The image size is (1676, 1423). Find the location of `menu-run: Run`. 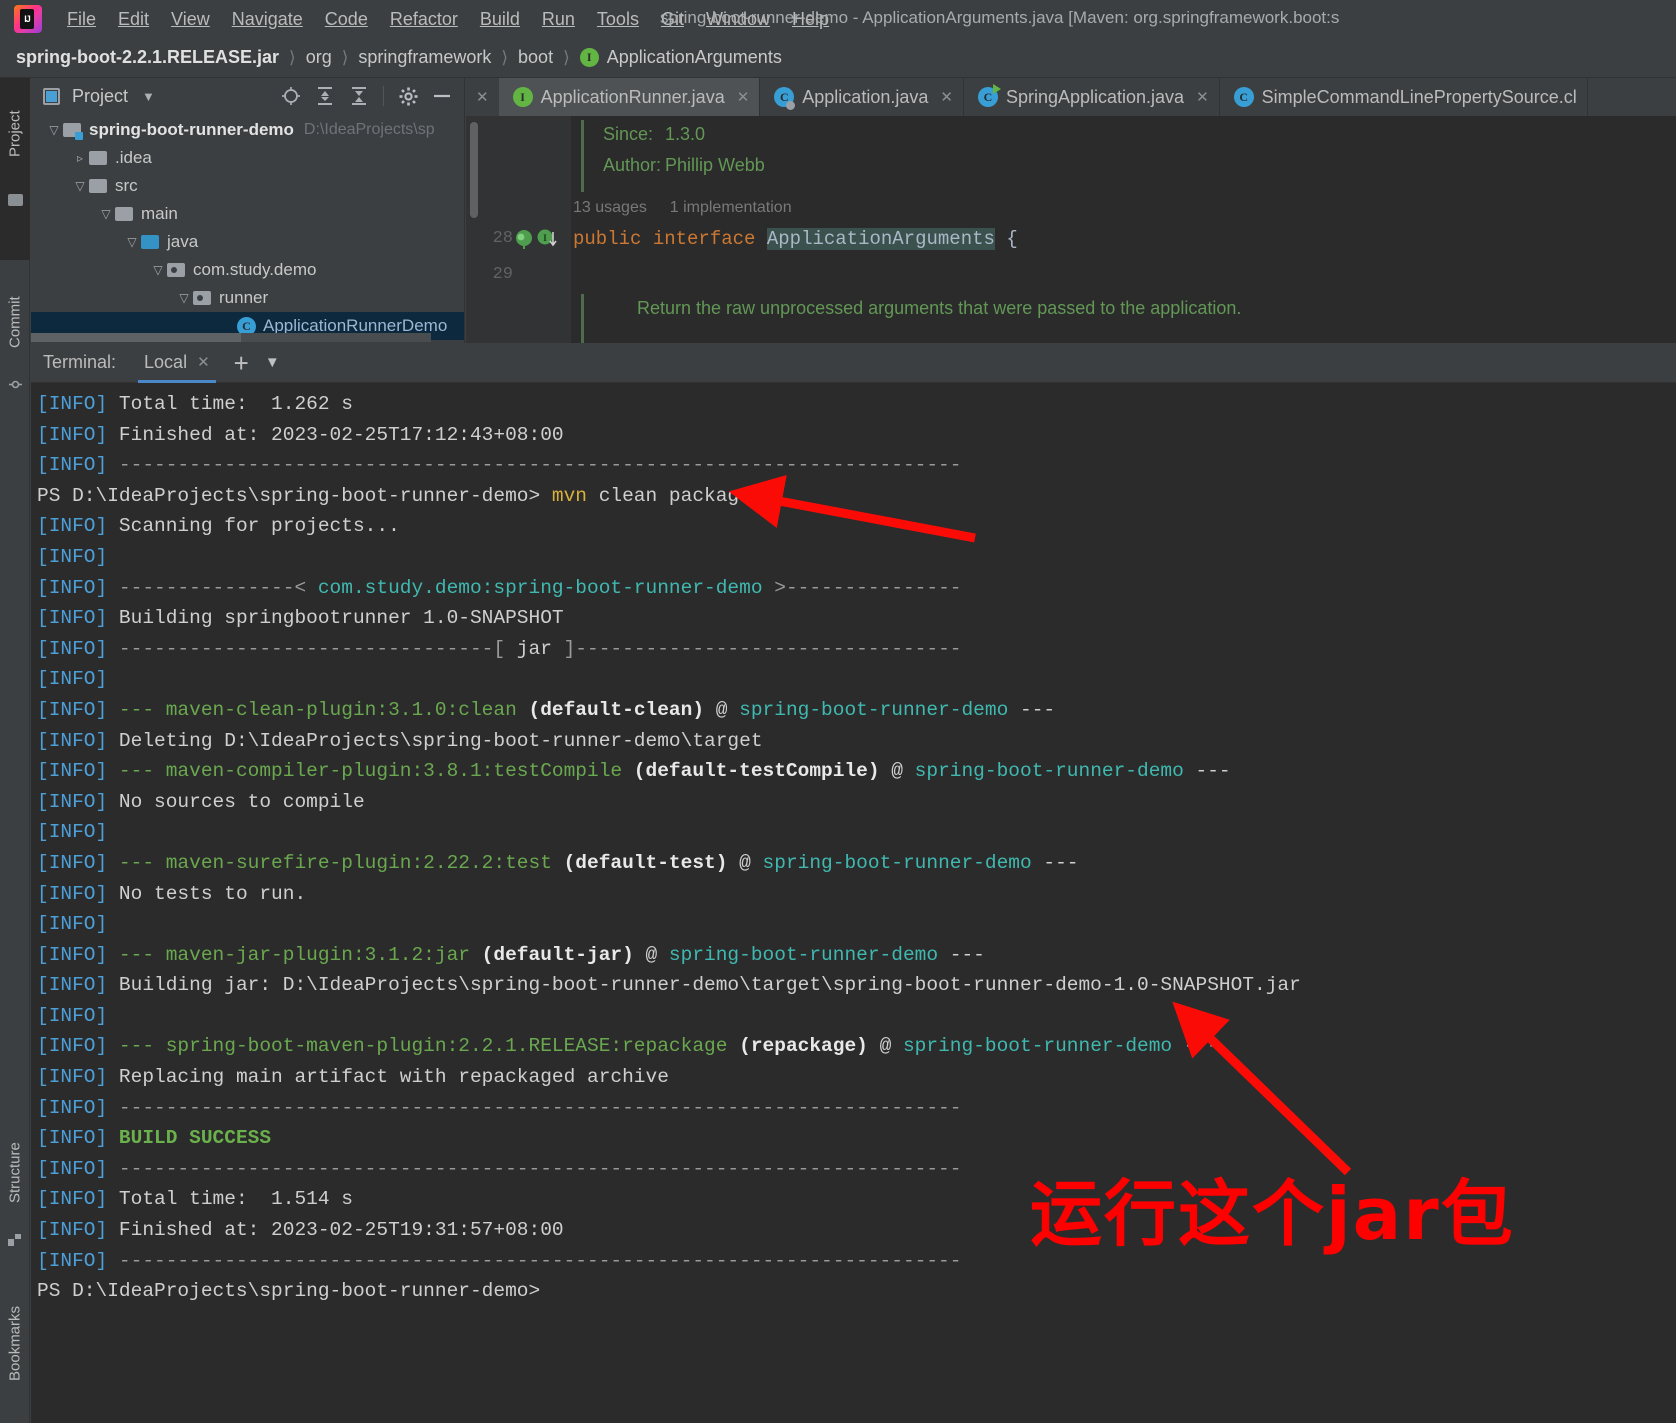

menu-run: Run is located at coordinates (558, 19).